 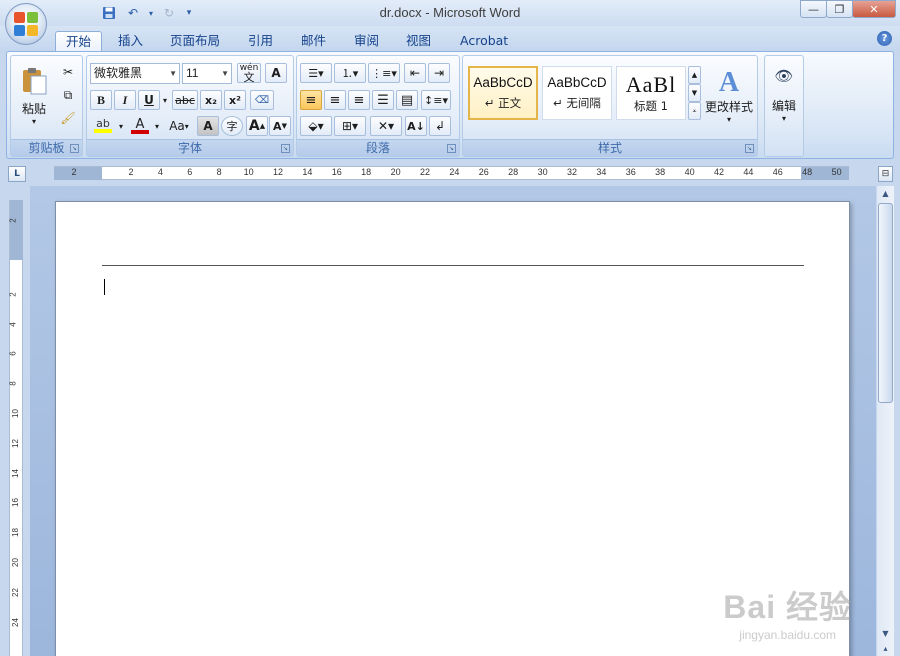 I want to click on styles-scroll-up-icon: ▲, so click(x=694, y=75).